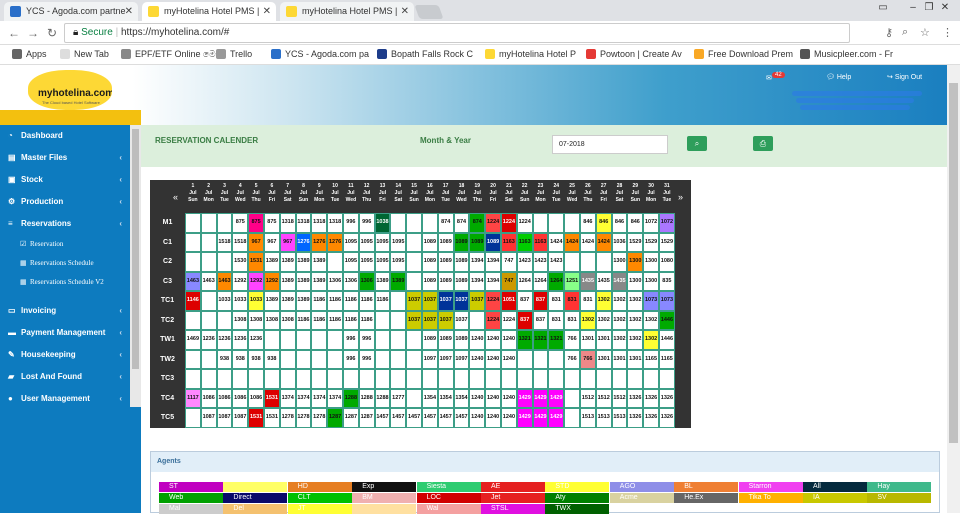 Image resolution: width=960 pixels, height=514 pixels. What do you see at coordinates (588, 281) in the screenshot?
I see `reservation-cell: 1435` at bounding box center [588, 281].